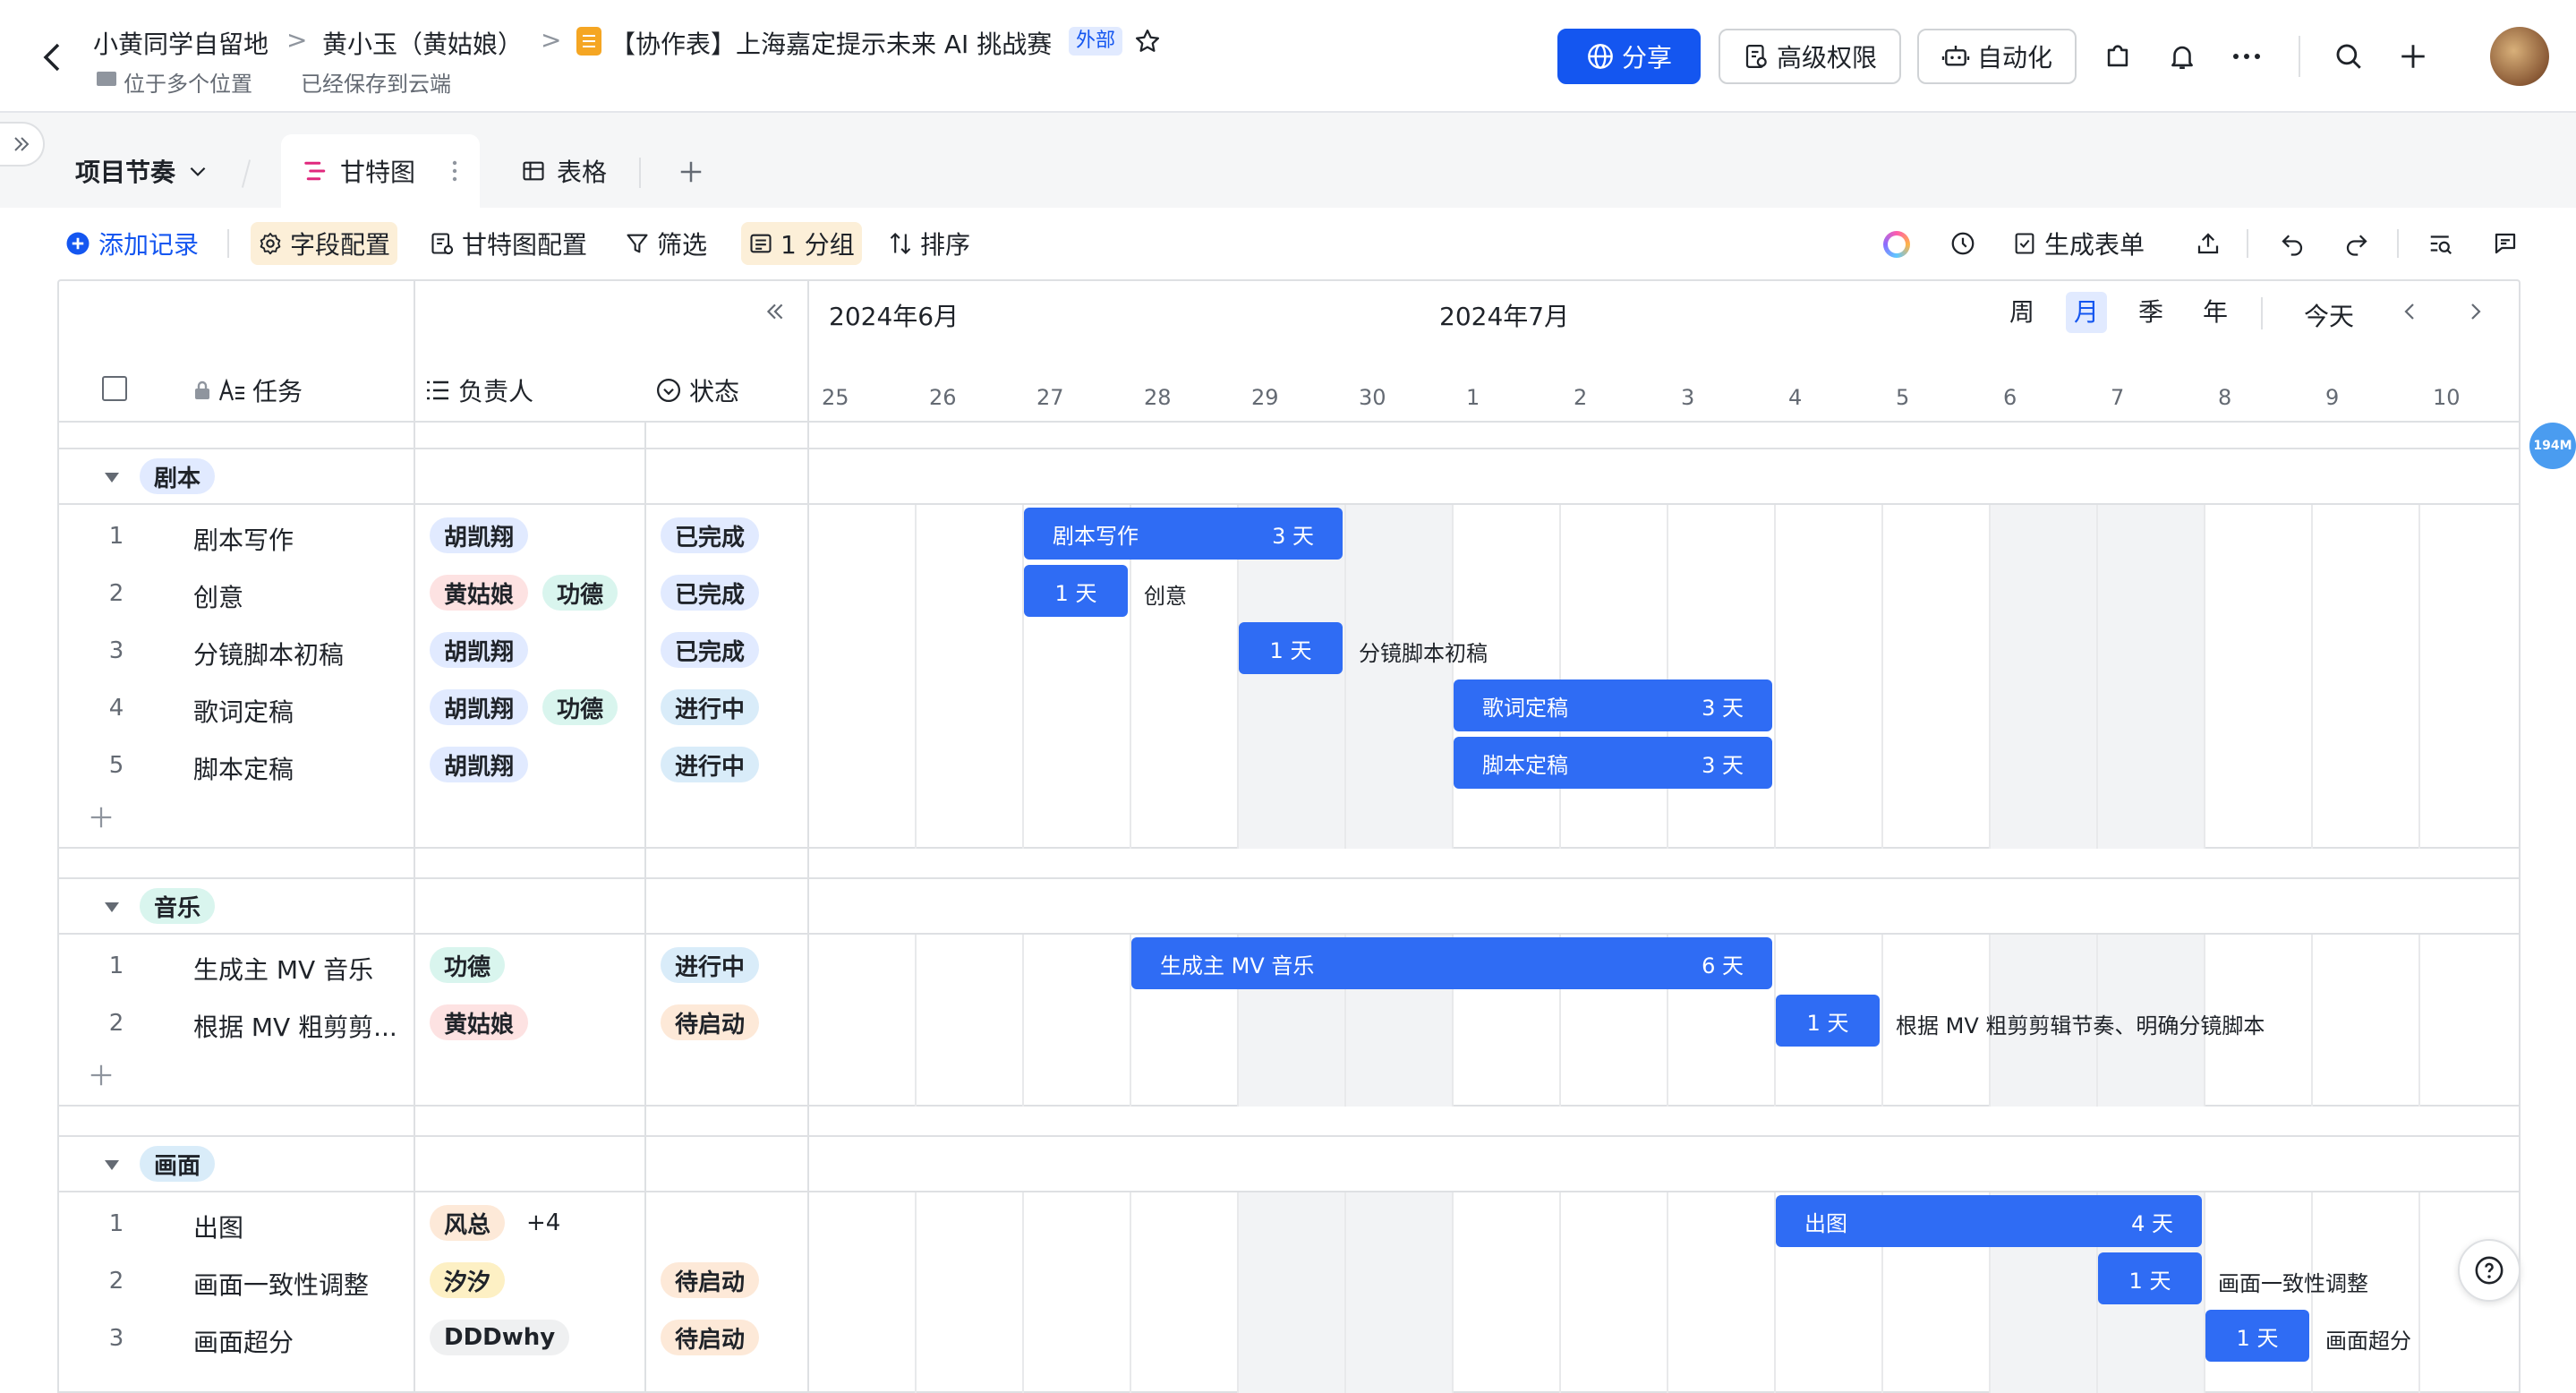  What do you see at coordinates (543, 1223) in the screenshot?
I see `owner-more-count: +4` at bounding box center [543, 1223].